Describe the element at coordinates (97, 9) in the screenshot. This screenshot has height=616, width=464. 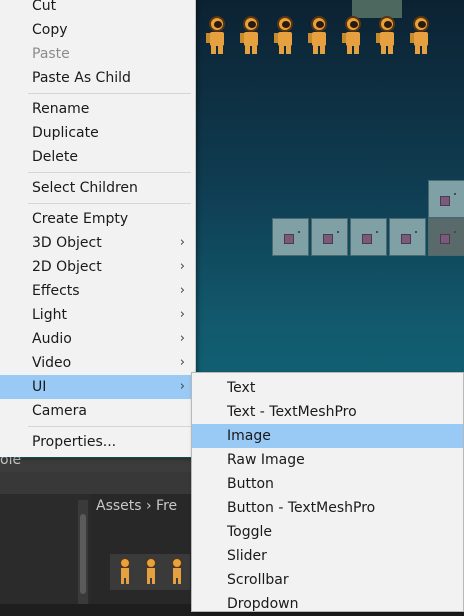
I see `menu-item-cut: Cut` at that location.